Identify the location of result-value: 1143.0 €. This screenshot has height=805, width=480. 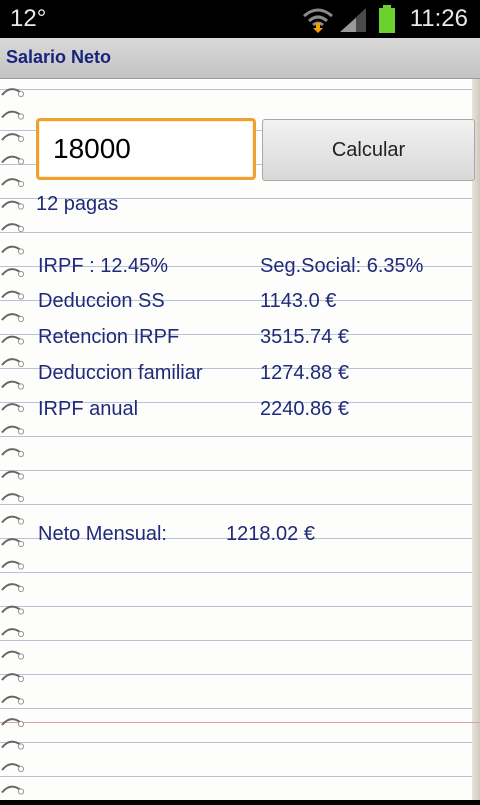
(298, 301).